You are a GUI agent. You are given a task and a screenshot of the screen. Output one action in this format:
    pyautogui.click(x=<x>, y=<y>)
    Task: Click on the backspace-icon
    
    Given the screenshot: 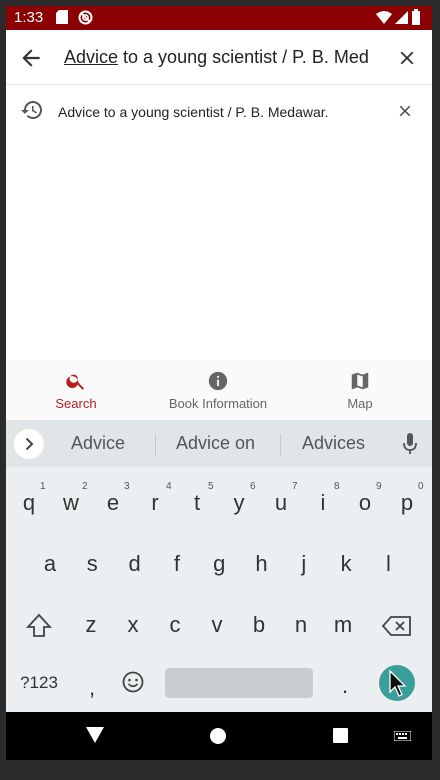 What is the action you would take?
    pyautogui.click(x=397, y=626)
    